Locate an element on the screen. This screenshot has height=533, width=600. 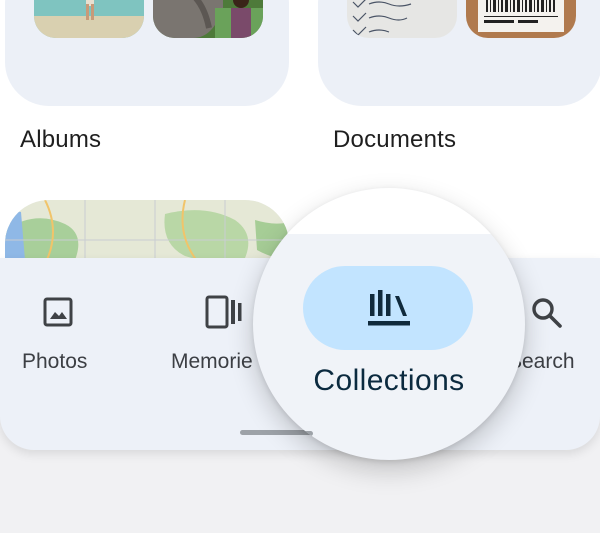
nav-item-photos: Photos is located at coordinates (59, 333).